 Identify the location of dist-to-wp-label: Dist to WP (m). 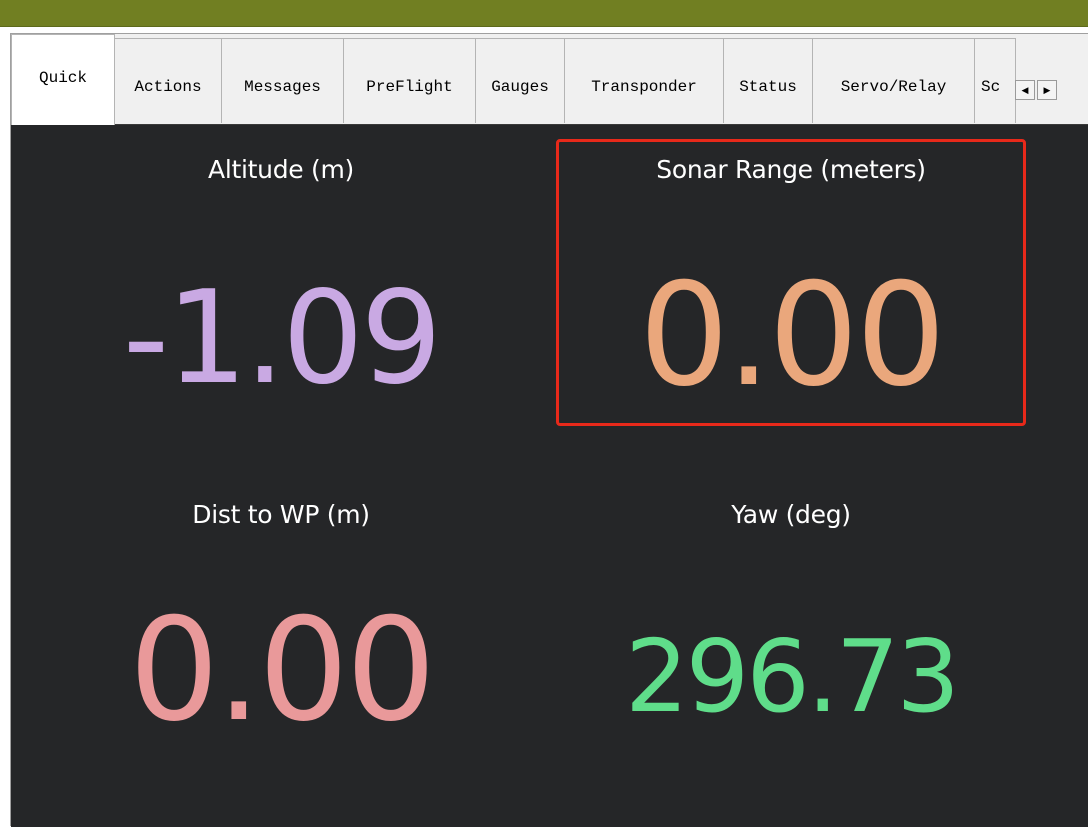
(281, 514).